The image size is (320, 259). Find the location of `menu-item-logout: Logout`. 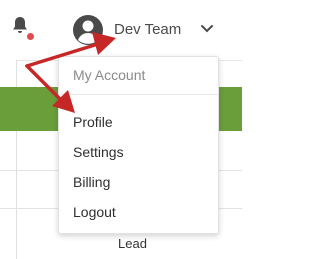

menu-item-logout: Logout is located at coordinates (94, 212).